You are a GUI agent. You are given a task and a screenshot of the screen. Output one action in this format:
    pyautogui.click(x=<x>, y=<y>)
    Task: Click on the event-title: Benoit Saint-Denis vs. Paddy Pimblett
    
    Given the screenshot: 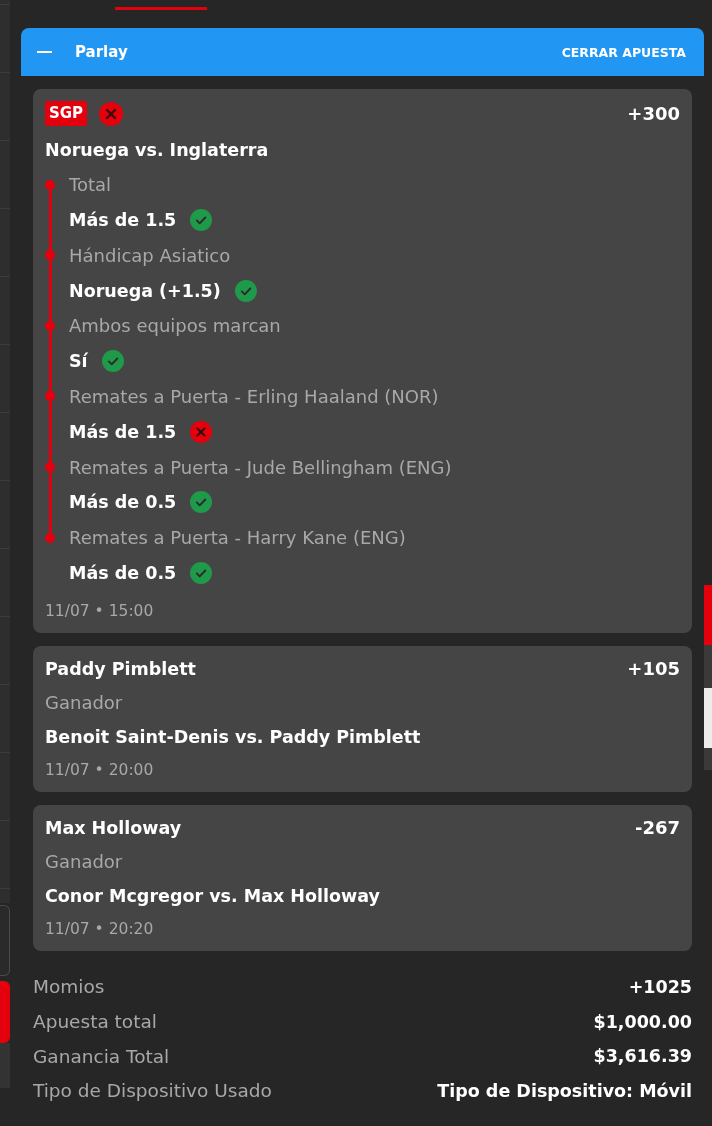 What is the action you would take?
    pyautogui.click(x=233, y=737)
    